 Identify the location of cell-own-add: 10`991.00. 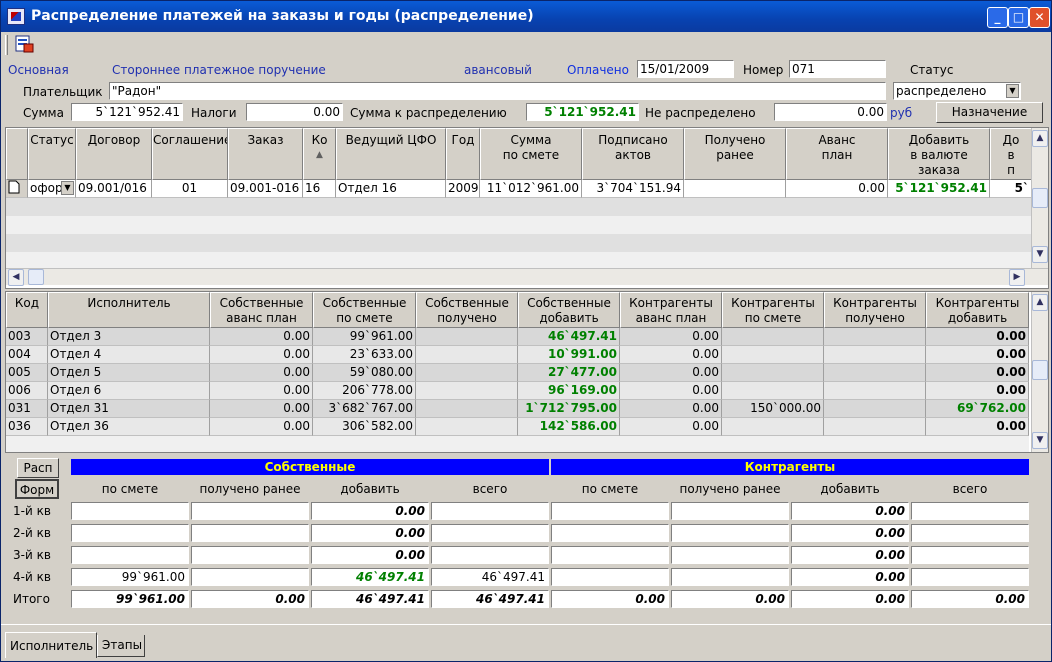
(569, 355).